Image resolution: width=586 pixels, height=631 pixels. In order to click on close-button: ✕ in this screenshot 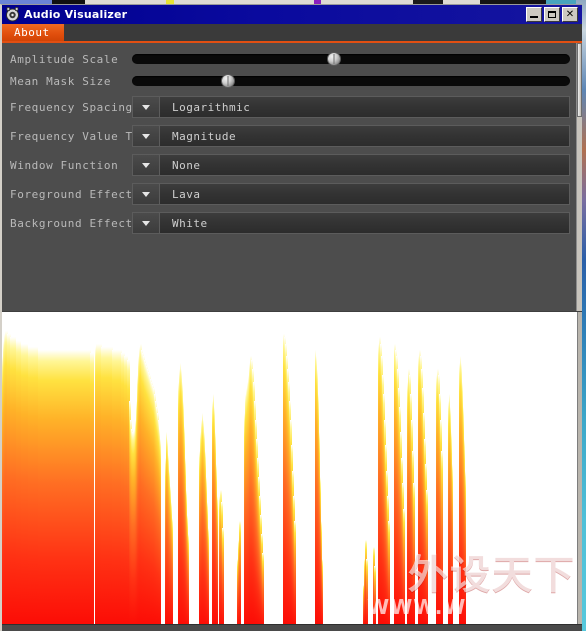, I will do `click(570, 14)`.